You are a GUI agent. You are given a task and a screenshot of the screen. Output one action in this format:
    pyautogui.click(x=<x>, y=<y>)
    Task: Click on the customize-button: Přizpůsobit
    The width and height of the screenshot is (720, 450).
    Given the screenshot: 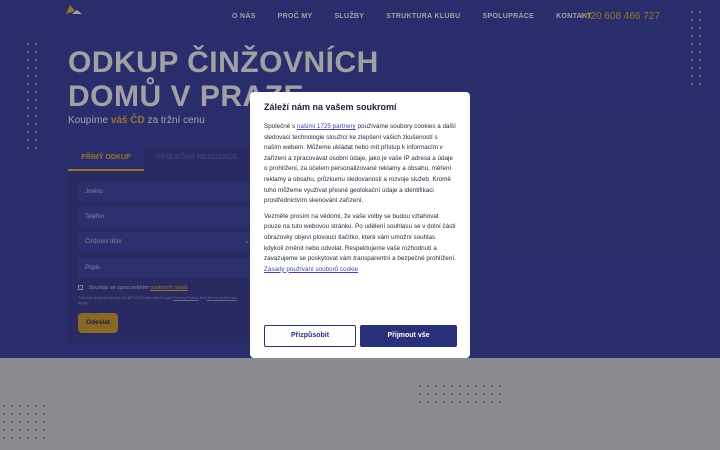 What is the action you would take?
    pyautogui.click(x=310, y=336)
    